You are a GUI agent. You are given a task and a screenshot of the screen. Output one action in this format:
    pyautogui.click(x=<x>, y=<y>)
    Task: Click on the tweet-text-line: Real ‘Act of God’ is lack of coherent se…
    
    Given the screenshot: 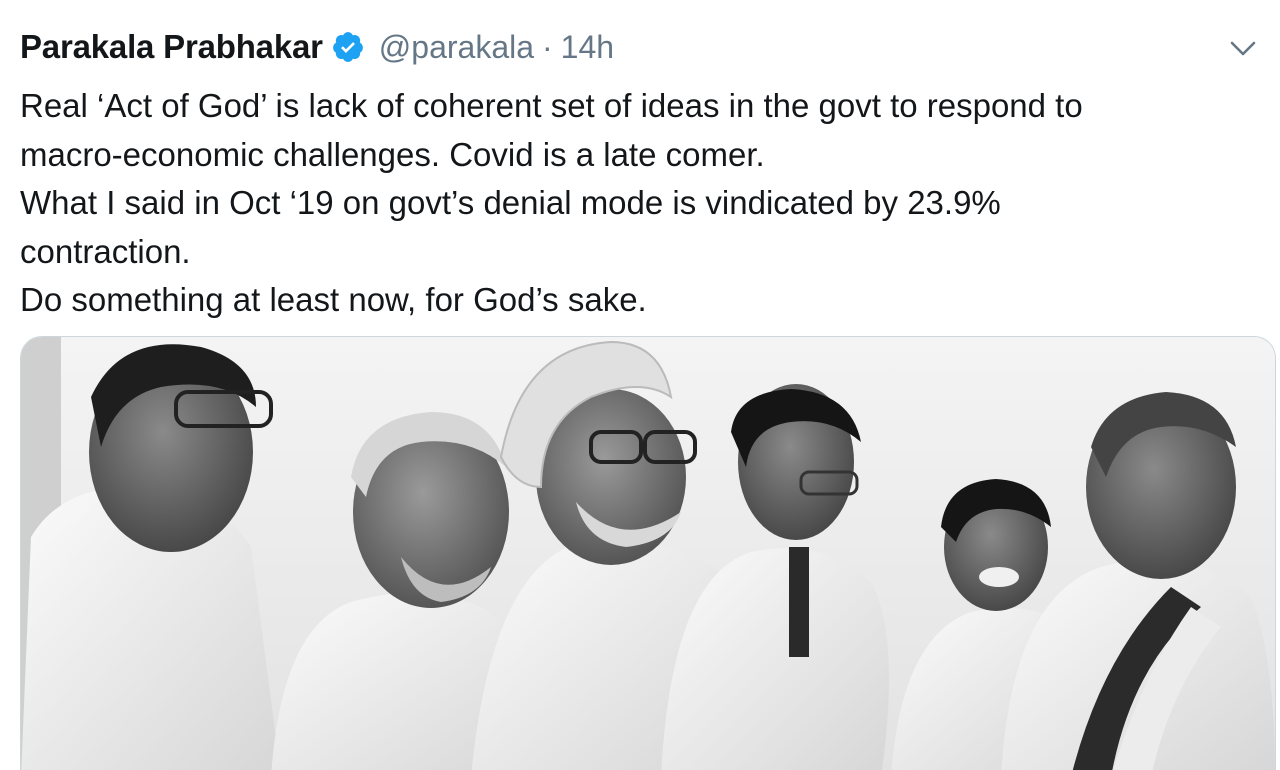 What is the action you would take?
    pyautogui.click(x=551, y=105)
    